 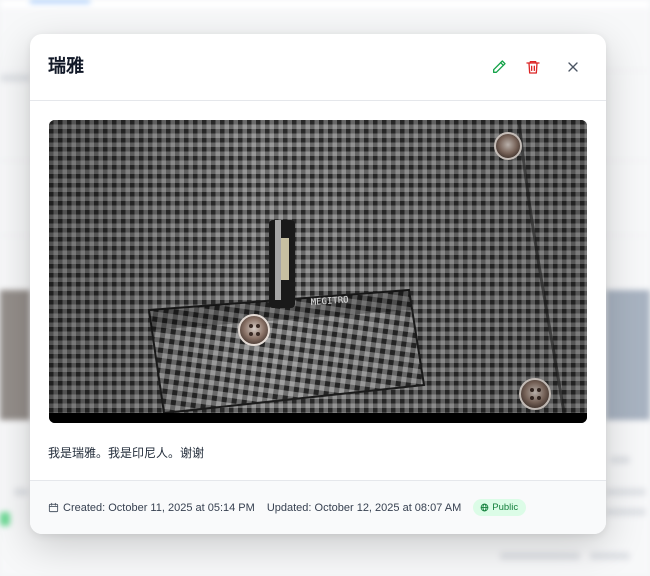 What do you see at coordinates (484, 507) in the screenshot?
I see `globe-icon` at bounding box center [484, 507].